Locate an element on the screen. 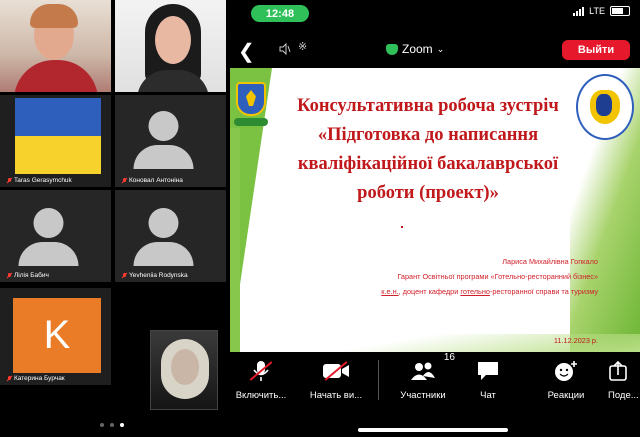  chevron-down-icon: ⌄ is located at coordinates (440, 48).